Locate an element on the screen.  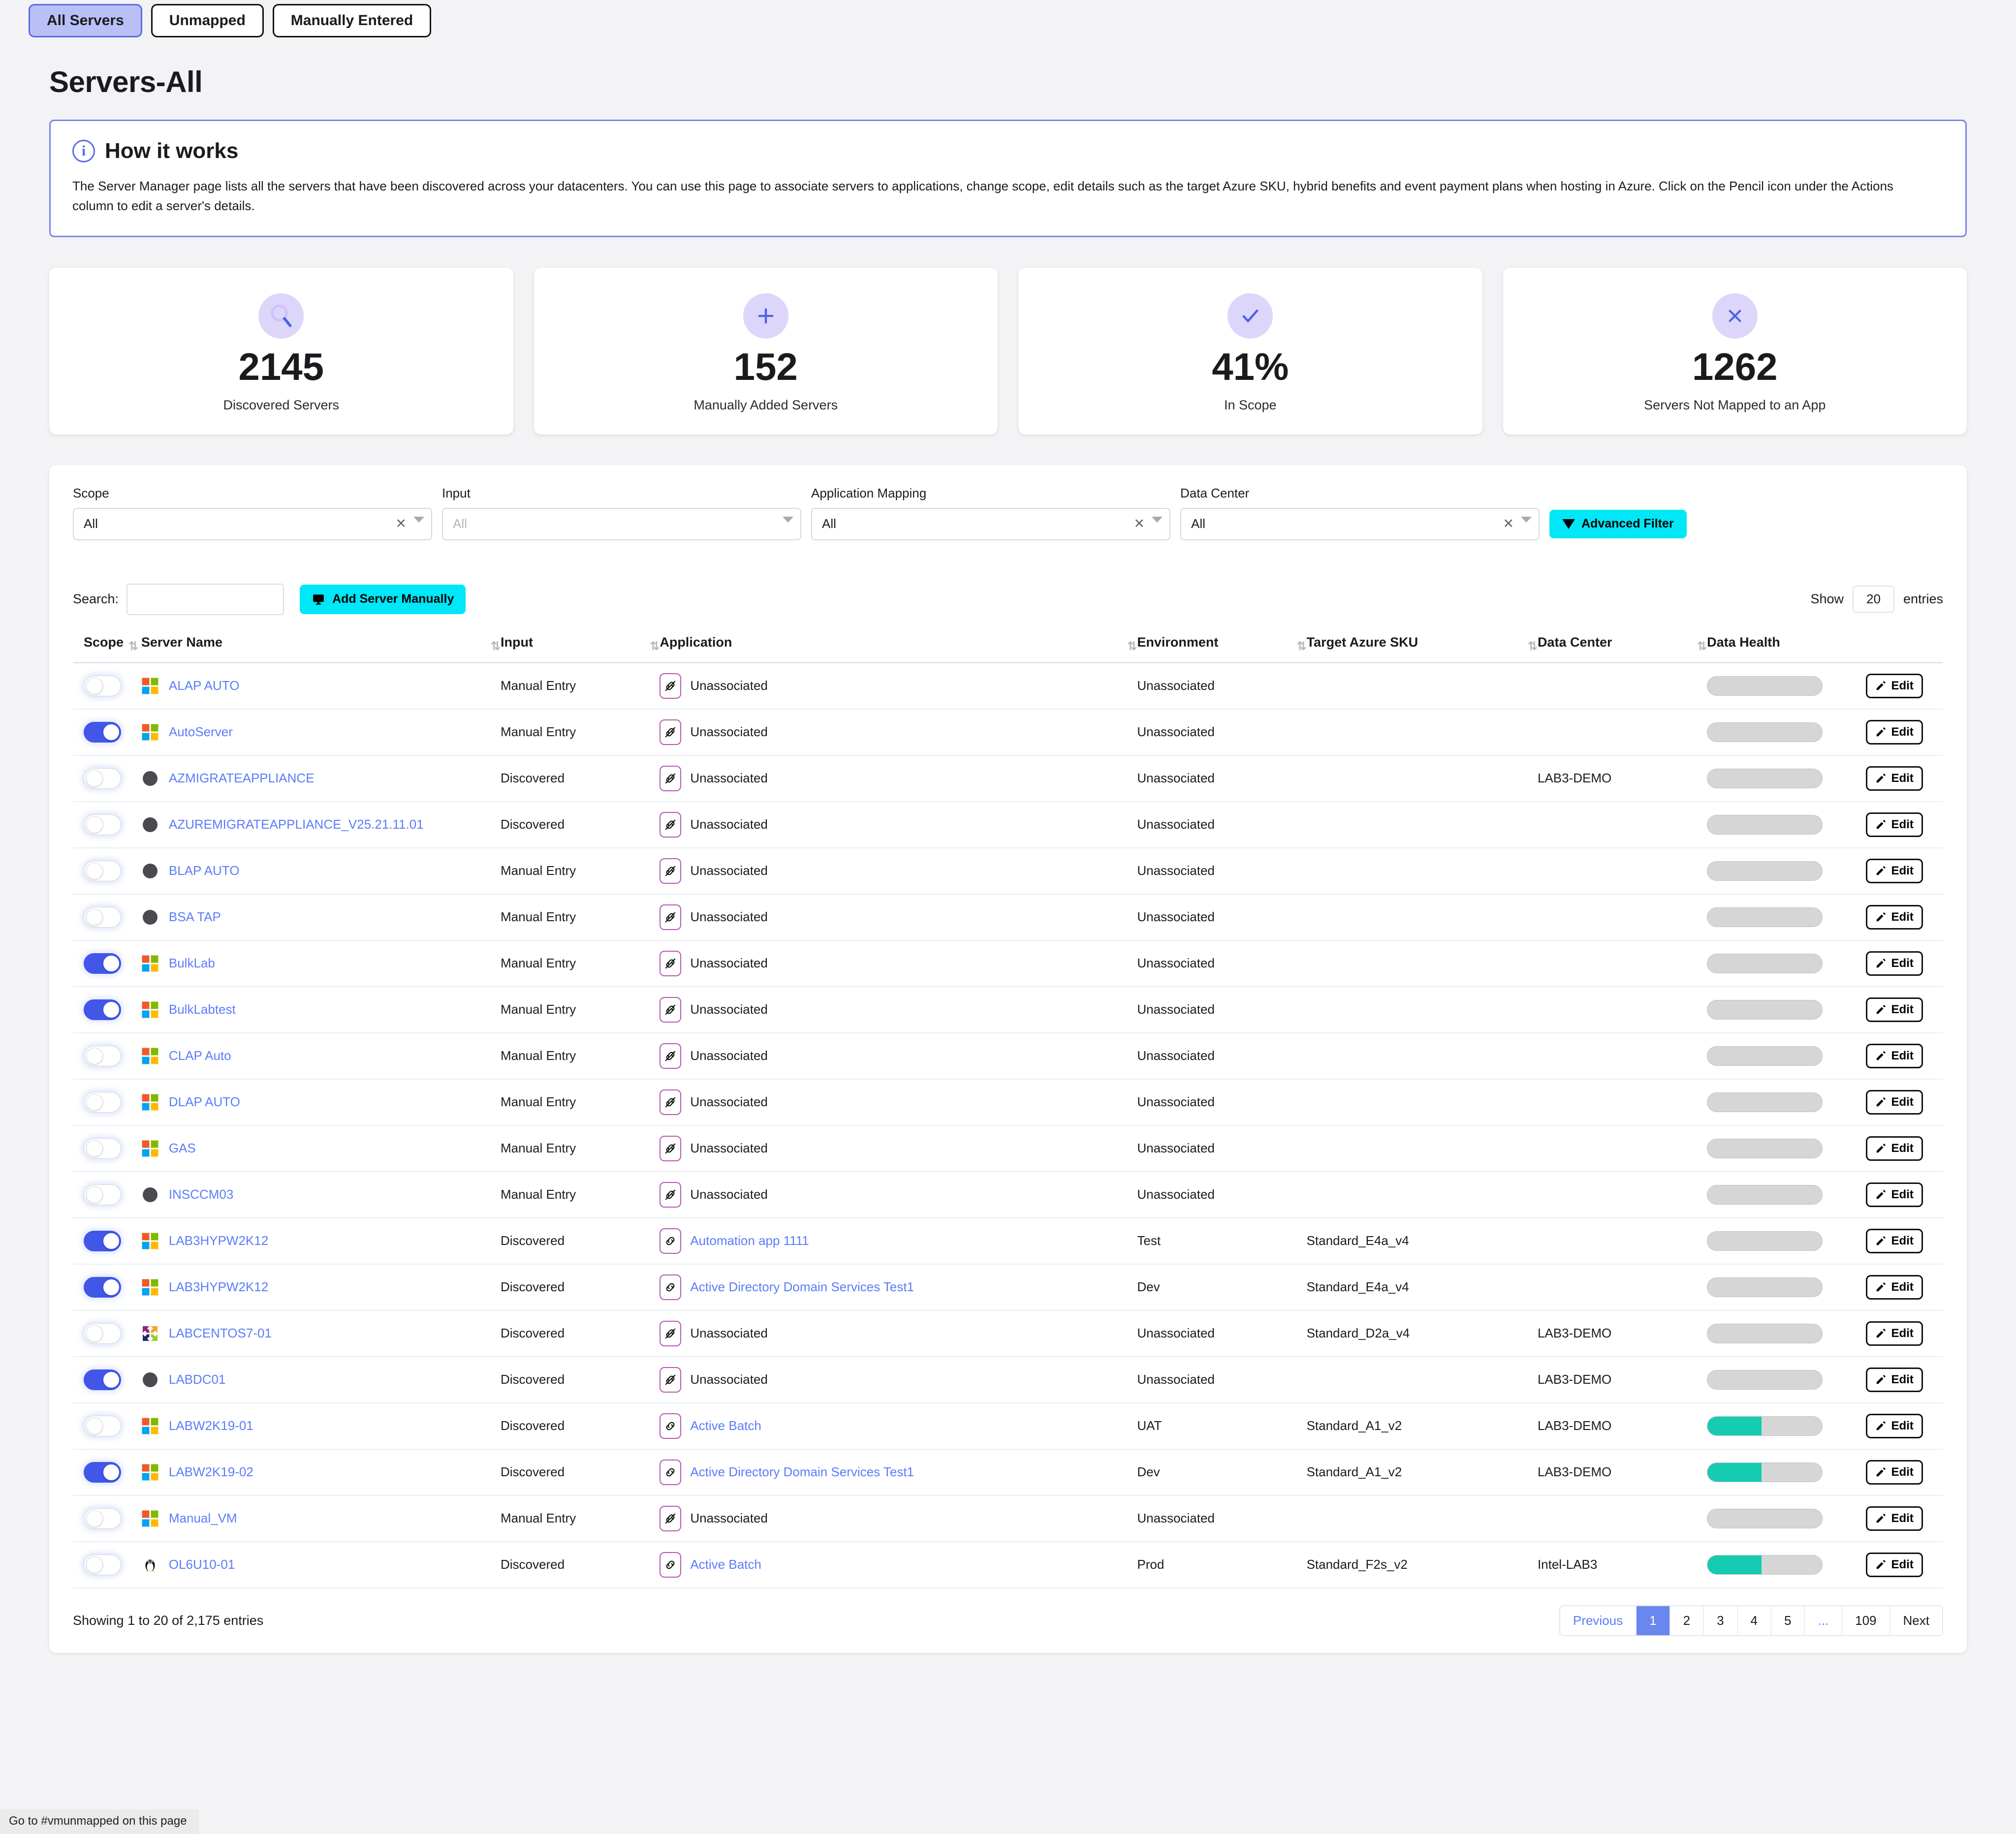
input-select: All is located at coordinates (621, 523).